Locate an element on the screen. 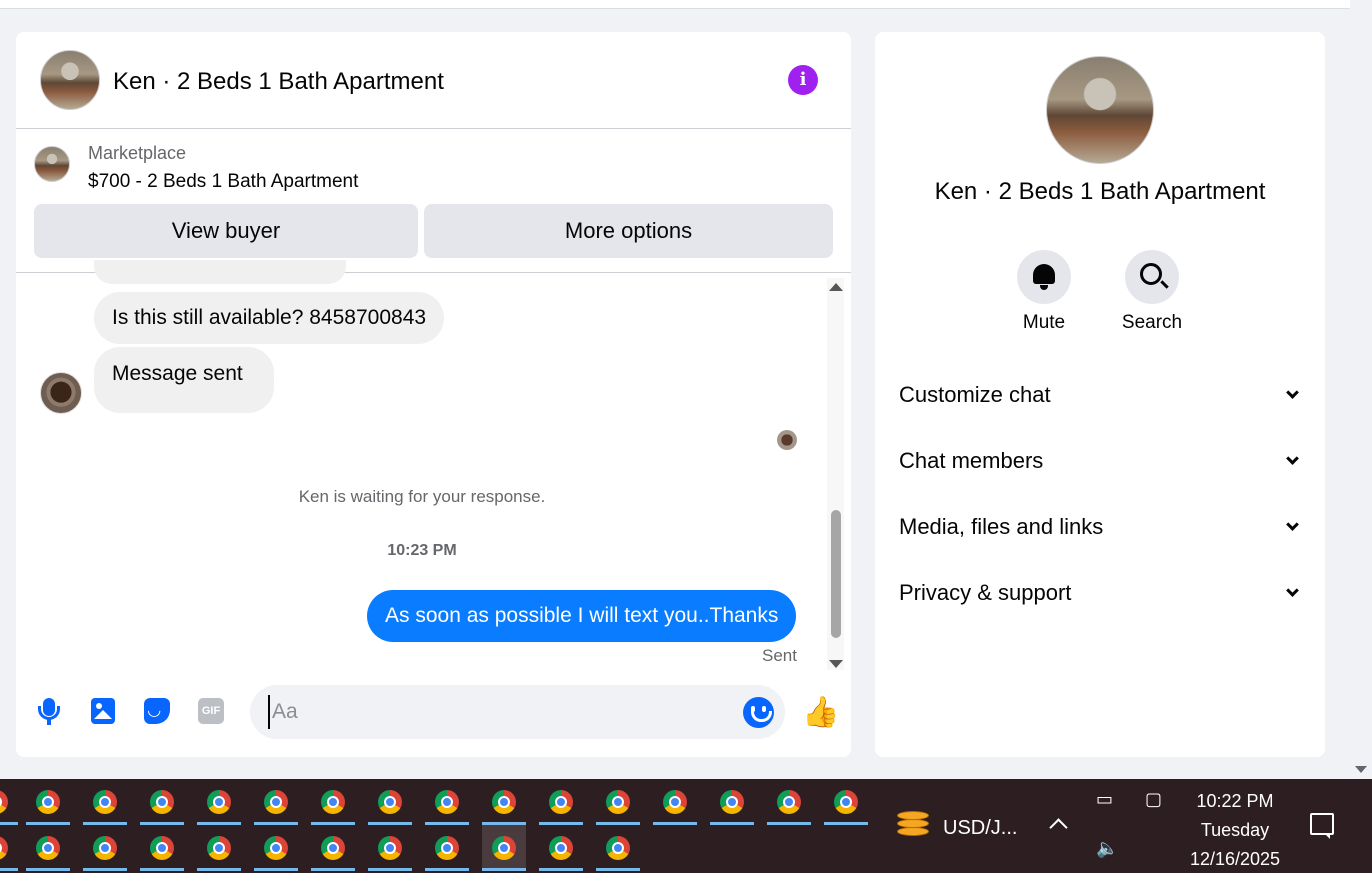 The height and width of the screenshot is (873, 1372). scroll-up-arrow is located at coordinates (836, 287).